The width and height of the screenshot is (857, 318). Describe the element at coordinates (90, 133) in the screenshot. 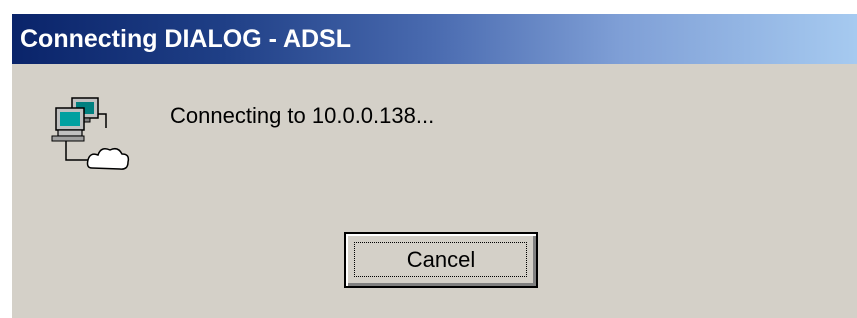

I see `network-connection-icon` at that location.